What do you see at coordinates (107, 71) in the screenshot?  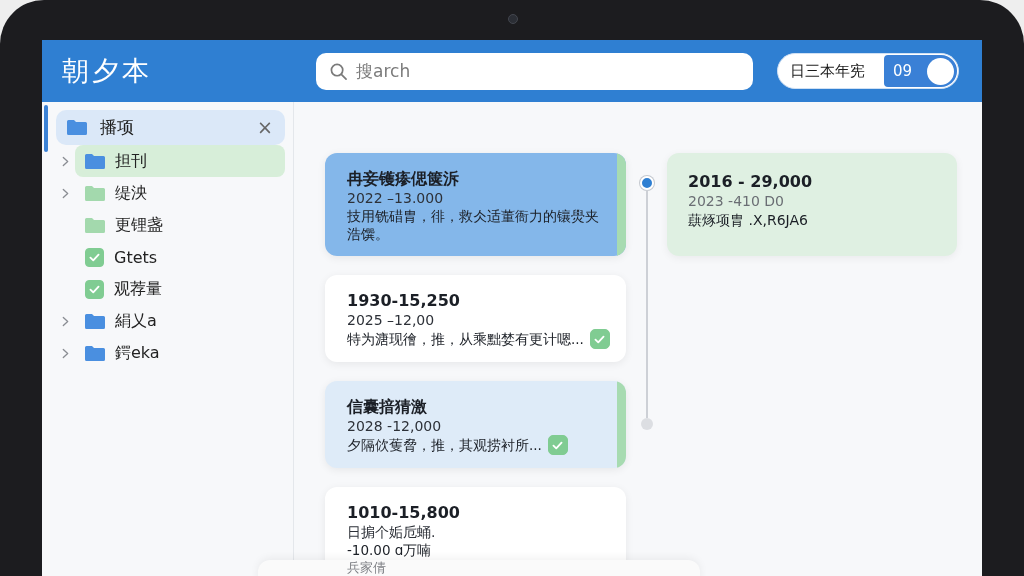 I see `app-title: 朝夕本` at bounding box center [107, 71].